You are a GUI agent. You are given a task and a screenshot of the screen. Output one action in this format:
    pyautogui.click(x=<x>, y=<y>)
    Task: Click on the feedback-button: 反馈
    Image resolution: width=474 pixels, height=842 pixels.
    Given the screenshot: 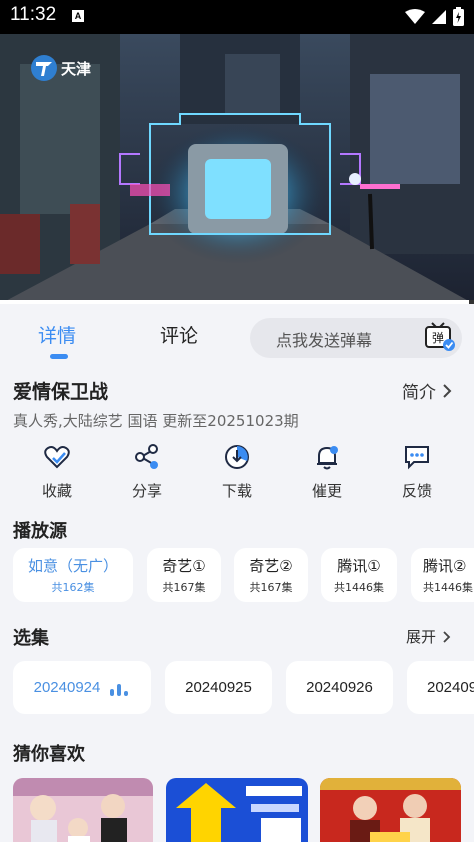 What is the action you would take?
    pyautogui.click(x=417, y=470)
    